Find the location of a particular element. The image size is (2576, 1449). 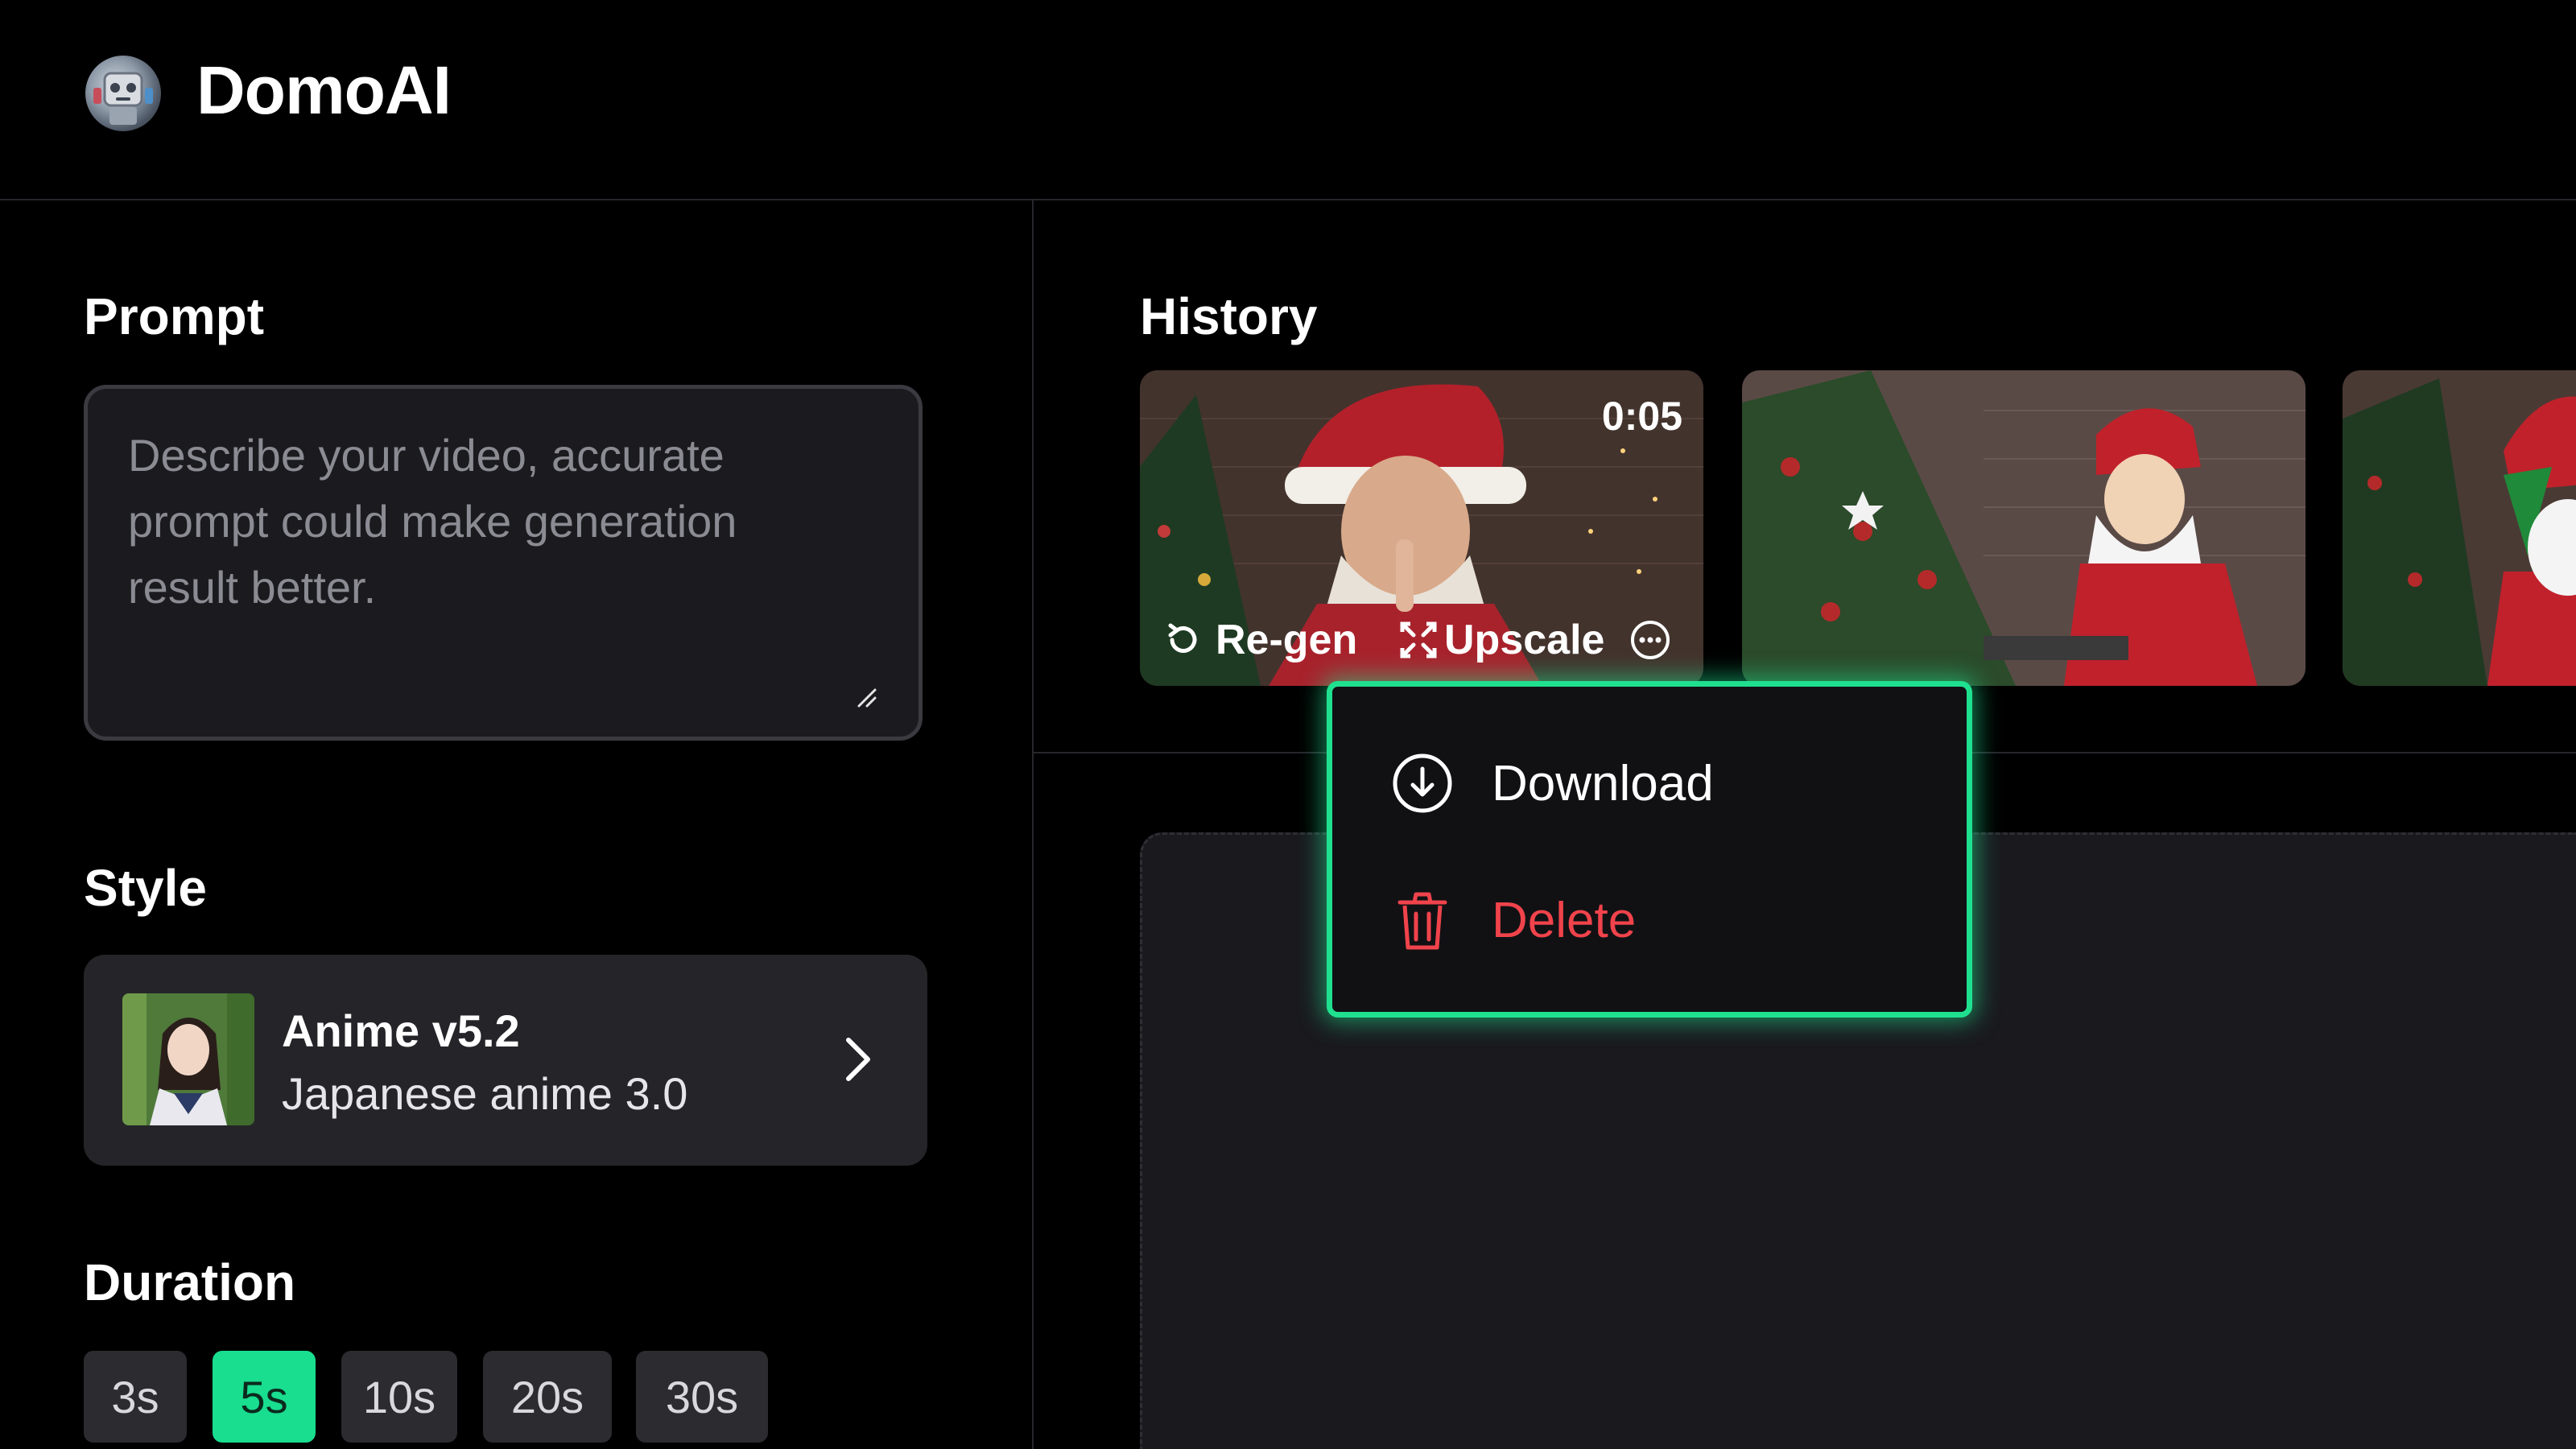

upscale-button: Upscale is located at coordinates (1500, 640).